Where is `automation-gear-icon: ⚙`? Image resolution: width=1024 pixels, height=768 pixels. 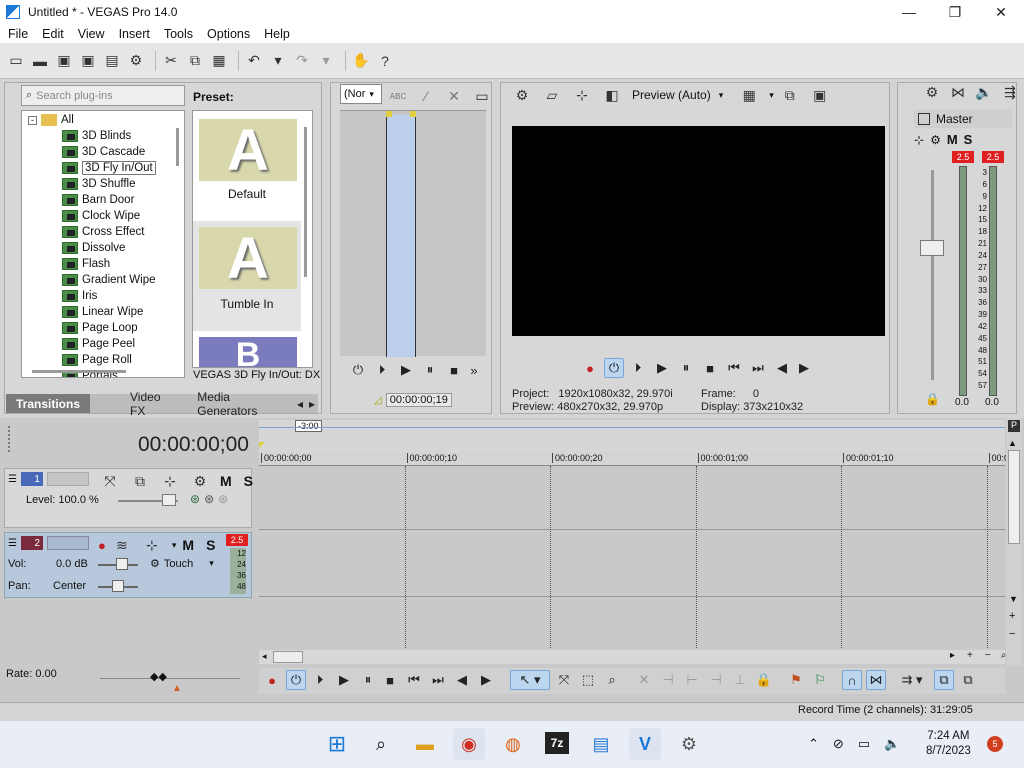 automation-gear-icon: ⚙ is located at coordinates (155, 563).